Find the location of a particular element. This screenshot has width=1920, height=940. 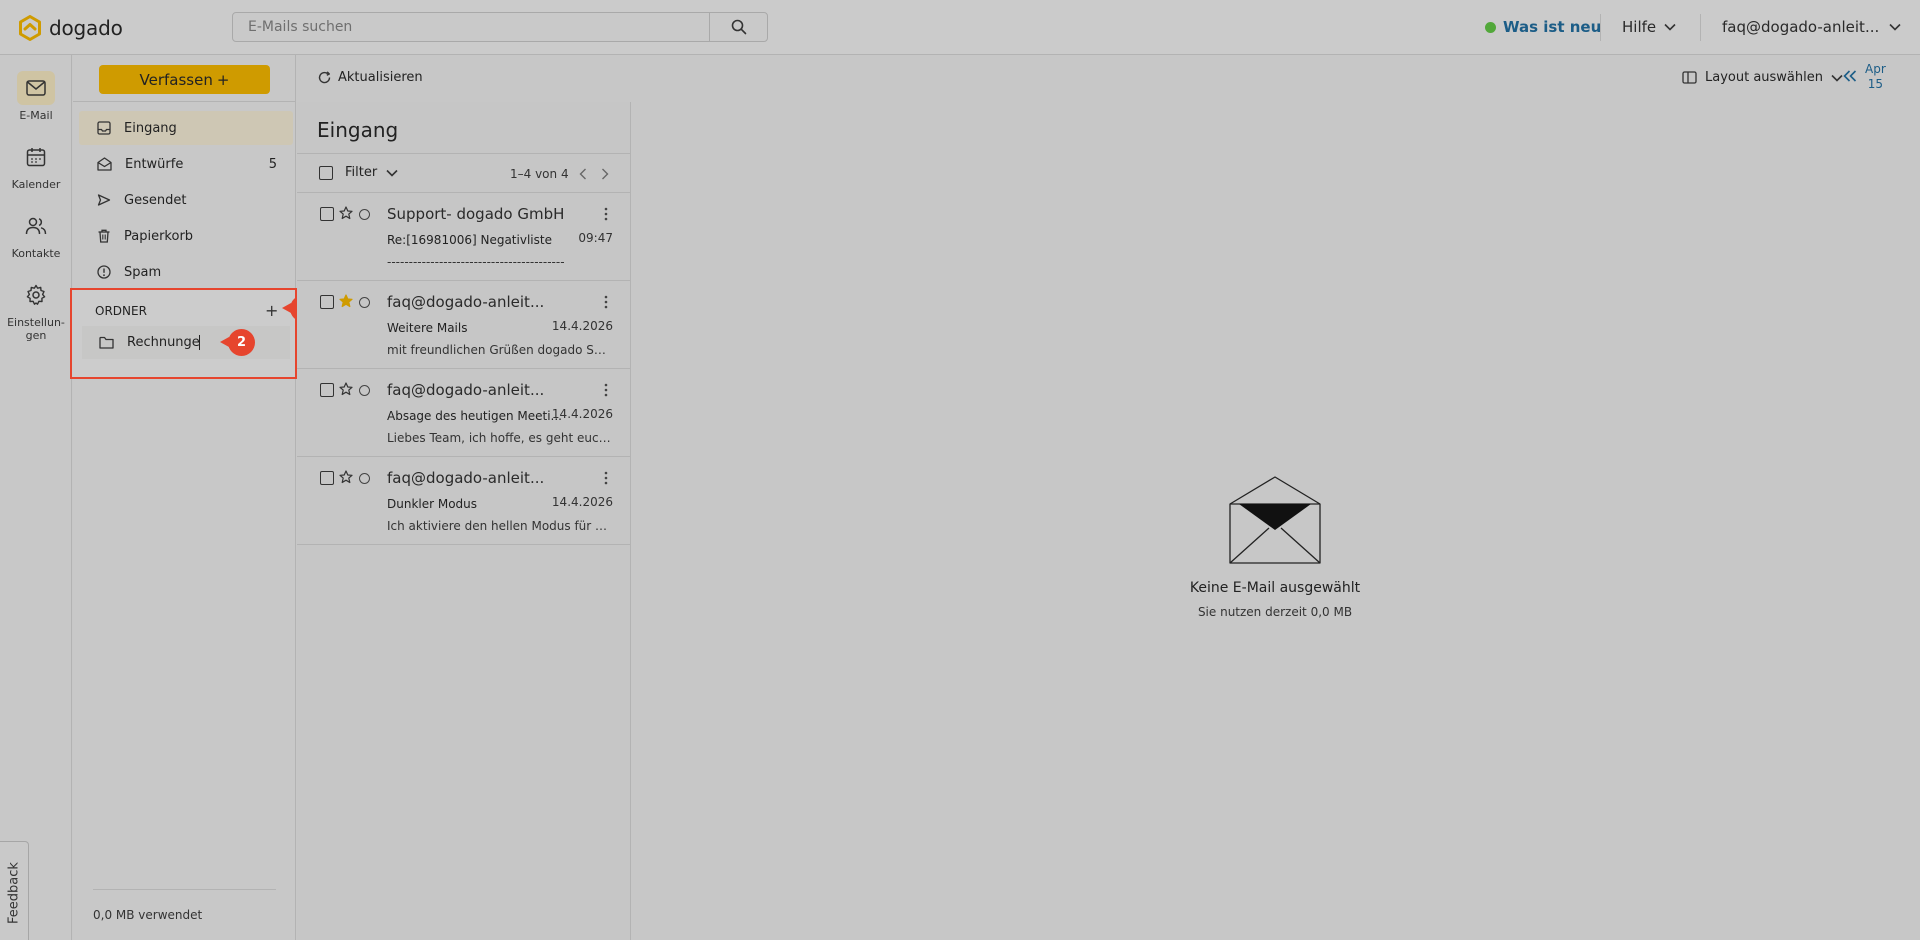

pagination-label: 1–4 von 4 is located at coordinates (539, 174).